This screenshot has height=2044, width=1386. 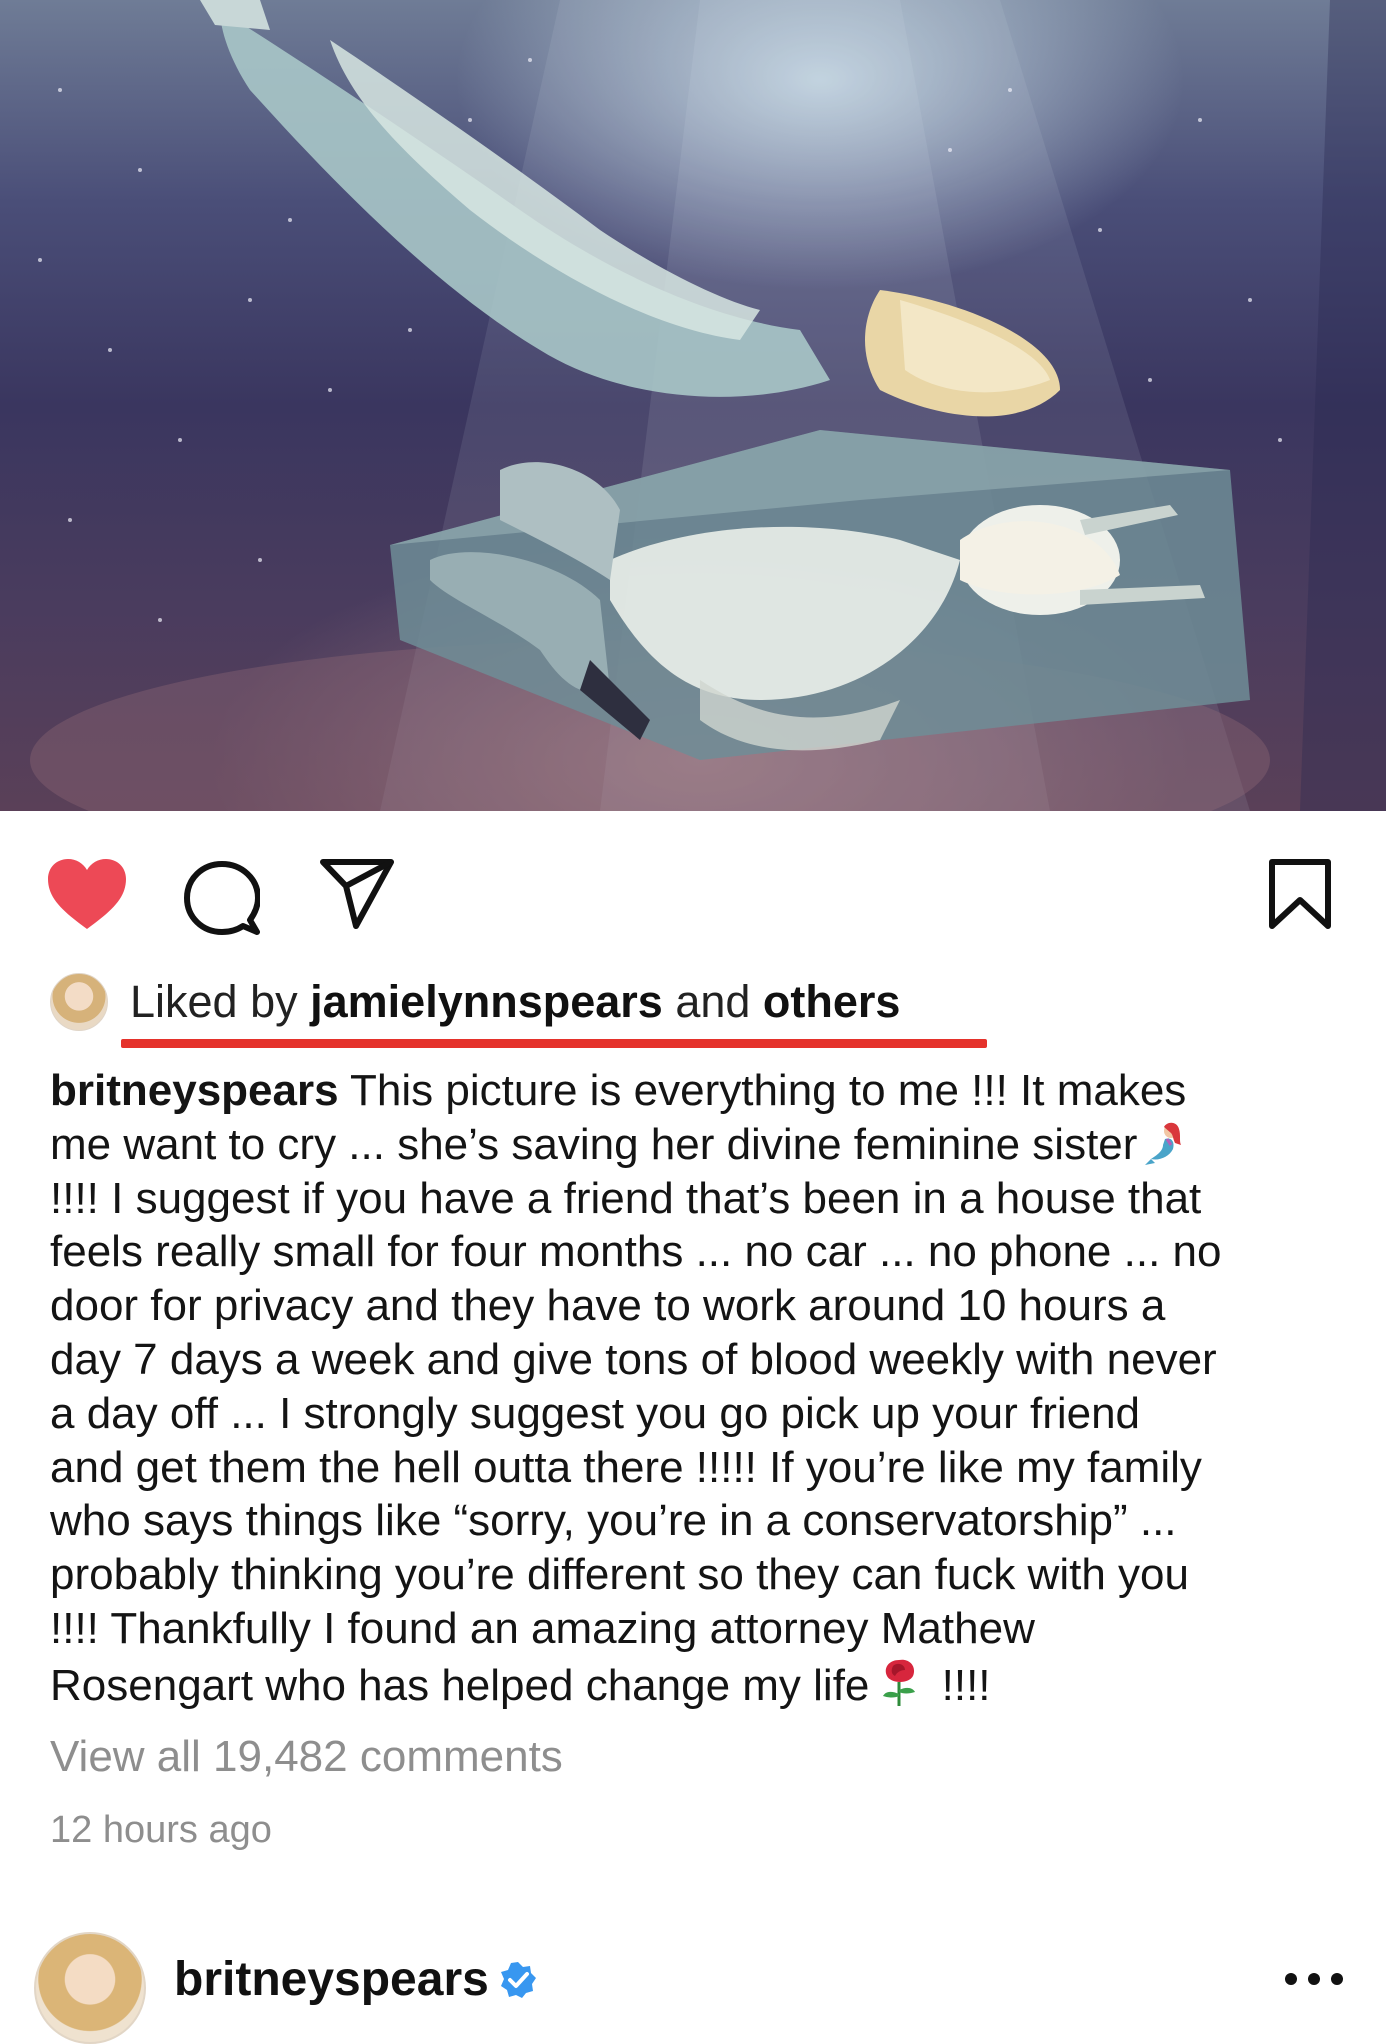 I want to click on view-all-comments-link: View all 19,482 comments, so click(x=306, y=1757).